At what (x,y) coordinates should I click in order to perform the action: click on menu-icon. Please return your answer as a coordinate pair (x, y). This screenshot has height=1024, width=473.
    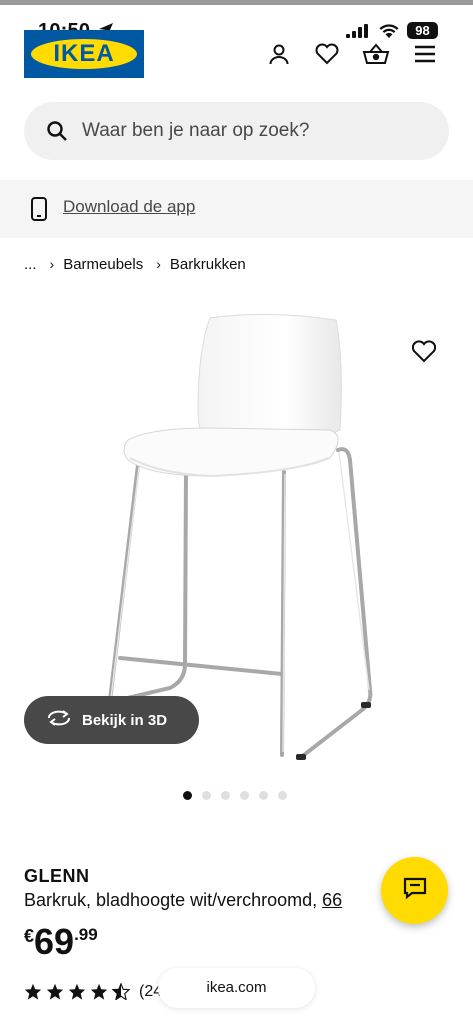
    Looking at the image, I should click on (425, 54).